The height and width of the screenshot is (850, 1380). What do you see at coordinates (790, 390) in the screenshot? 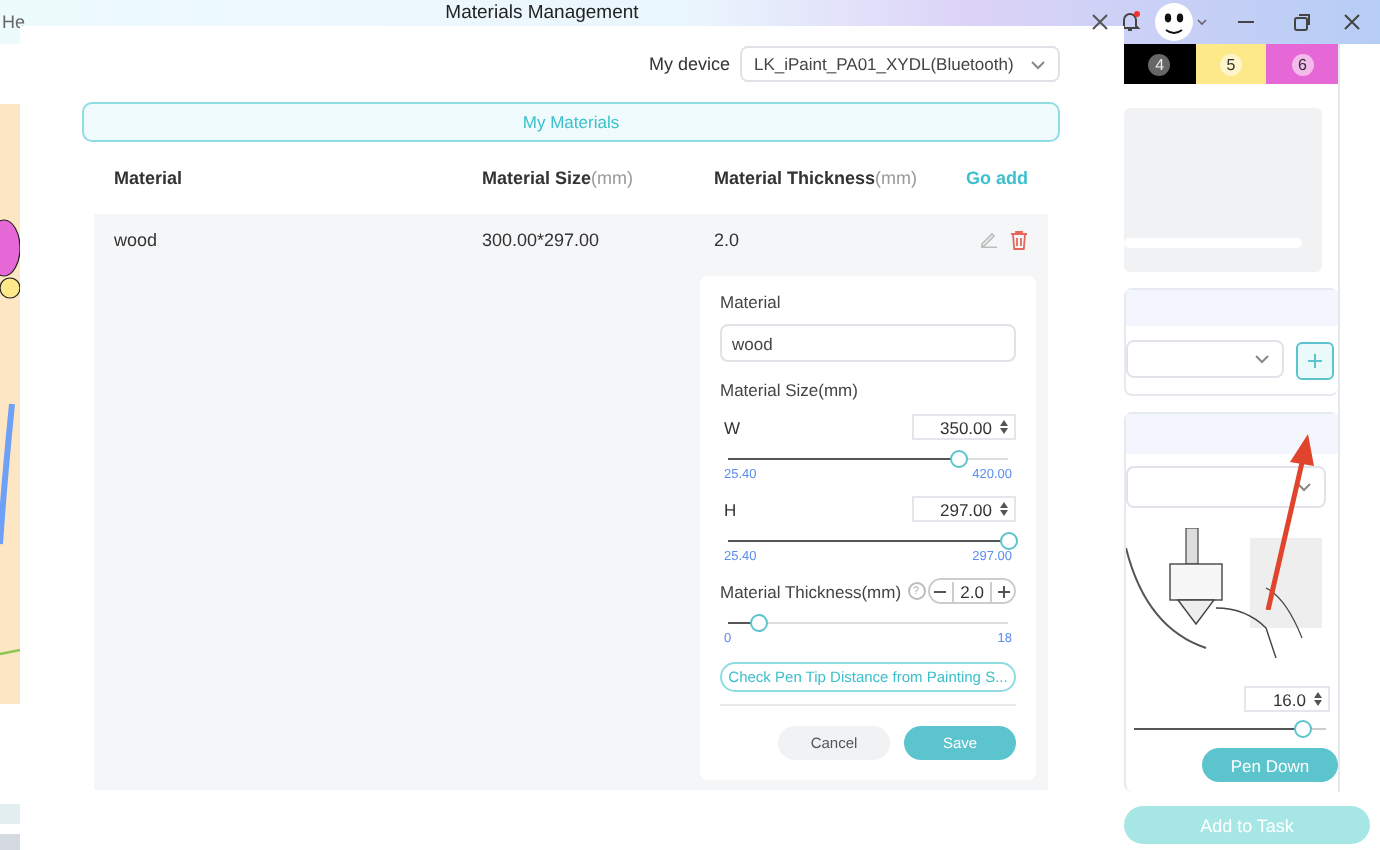
I see `field-label: Material Size(mm)` at bounding box center [790, 390].